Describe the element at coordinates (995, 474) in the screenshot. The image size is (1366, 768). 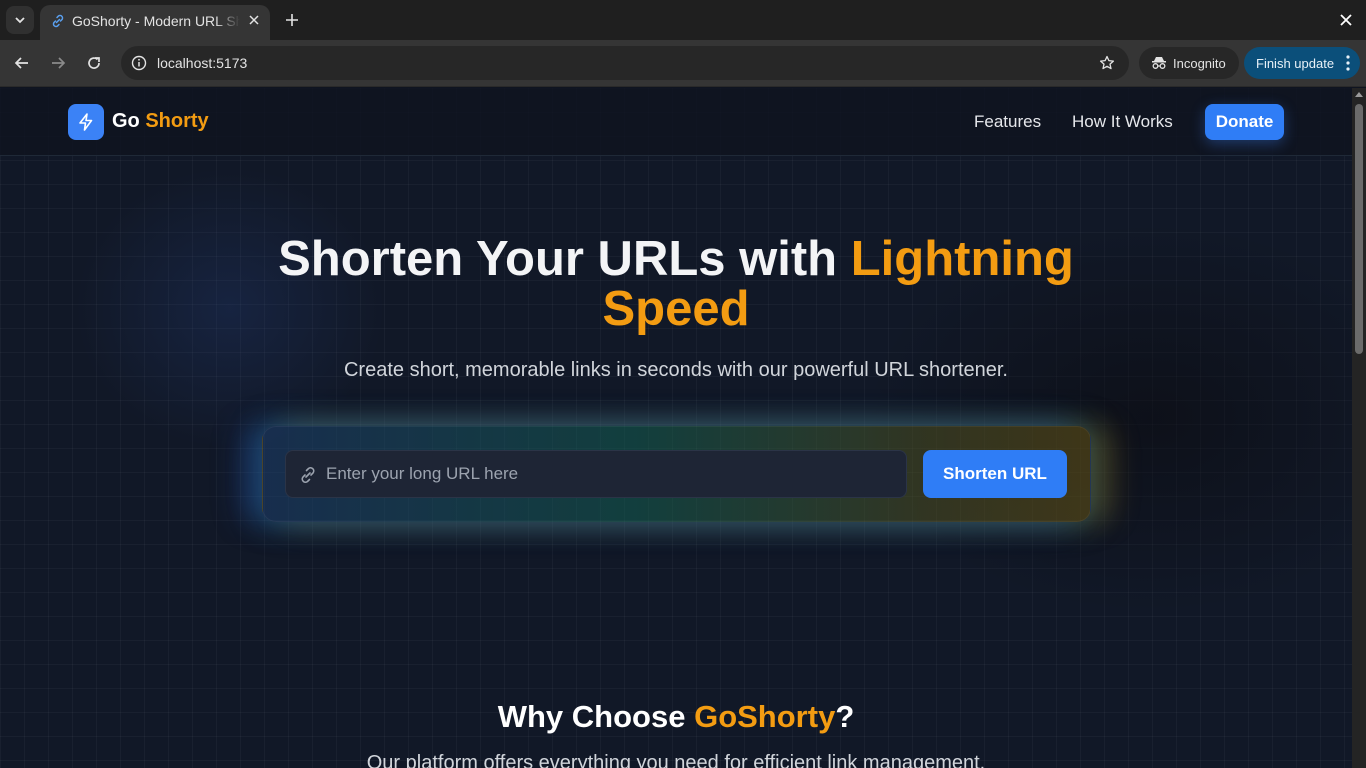
I see `shorten-url-button: Shorten URL` at that location.